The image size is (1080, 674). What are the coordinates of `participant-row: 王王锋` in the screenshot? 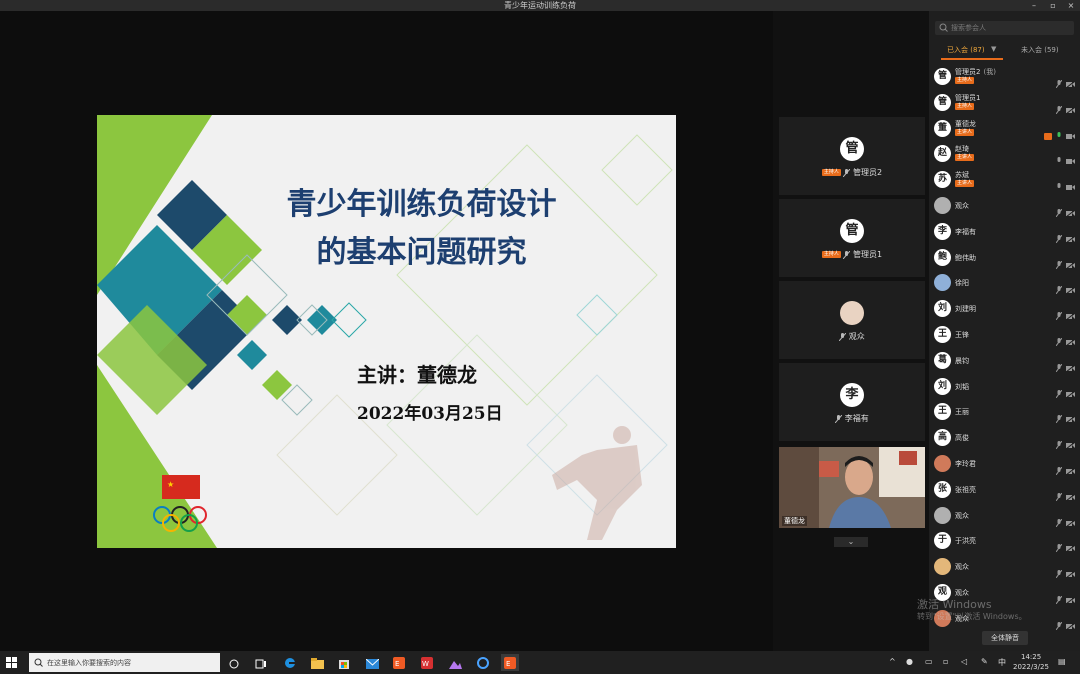 It's located at (1004, 334).